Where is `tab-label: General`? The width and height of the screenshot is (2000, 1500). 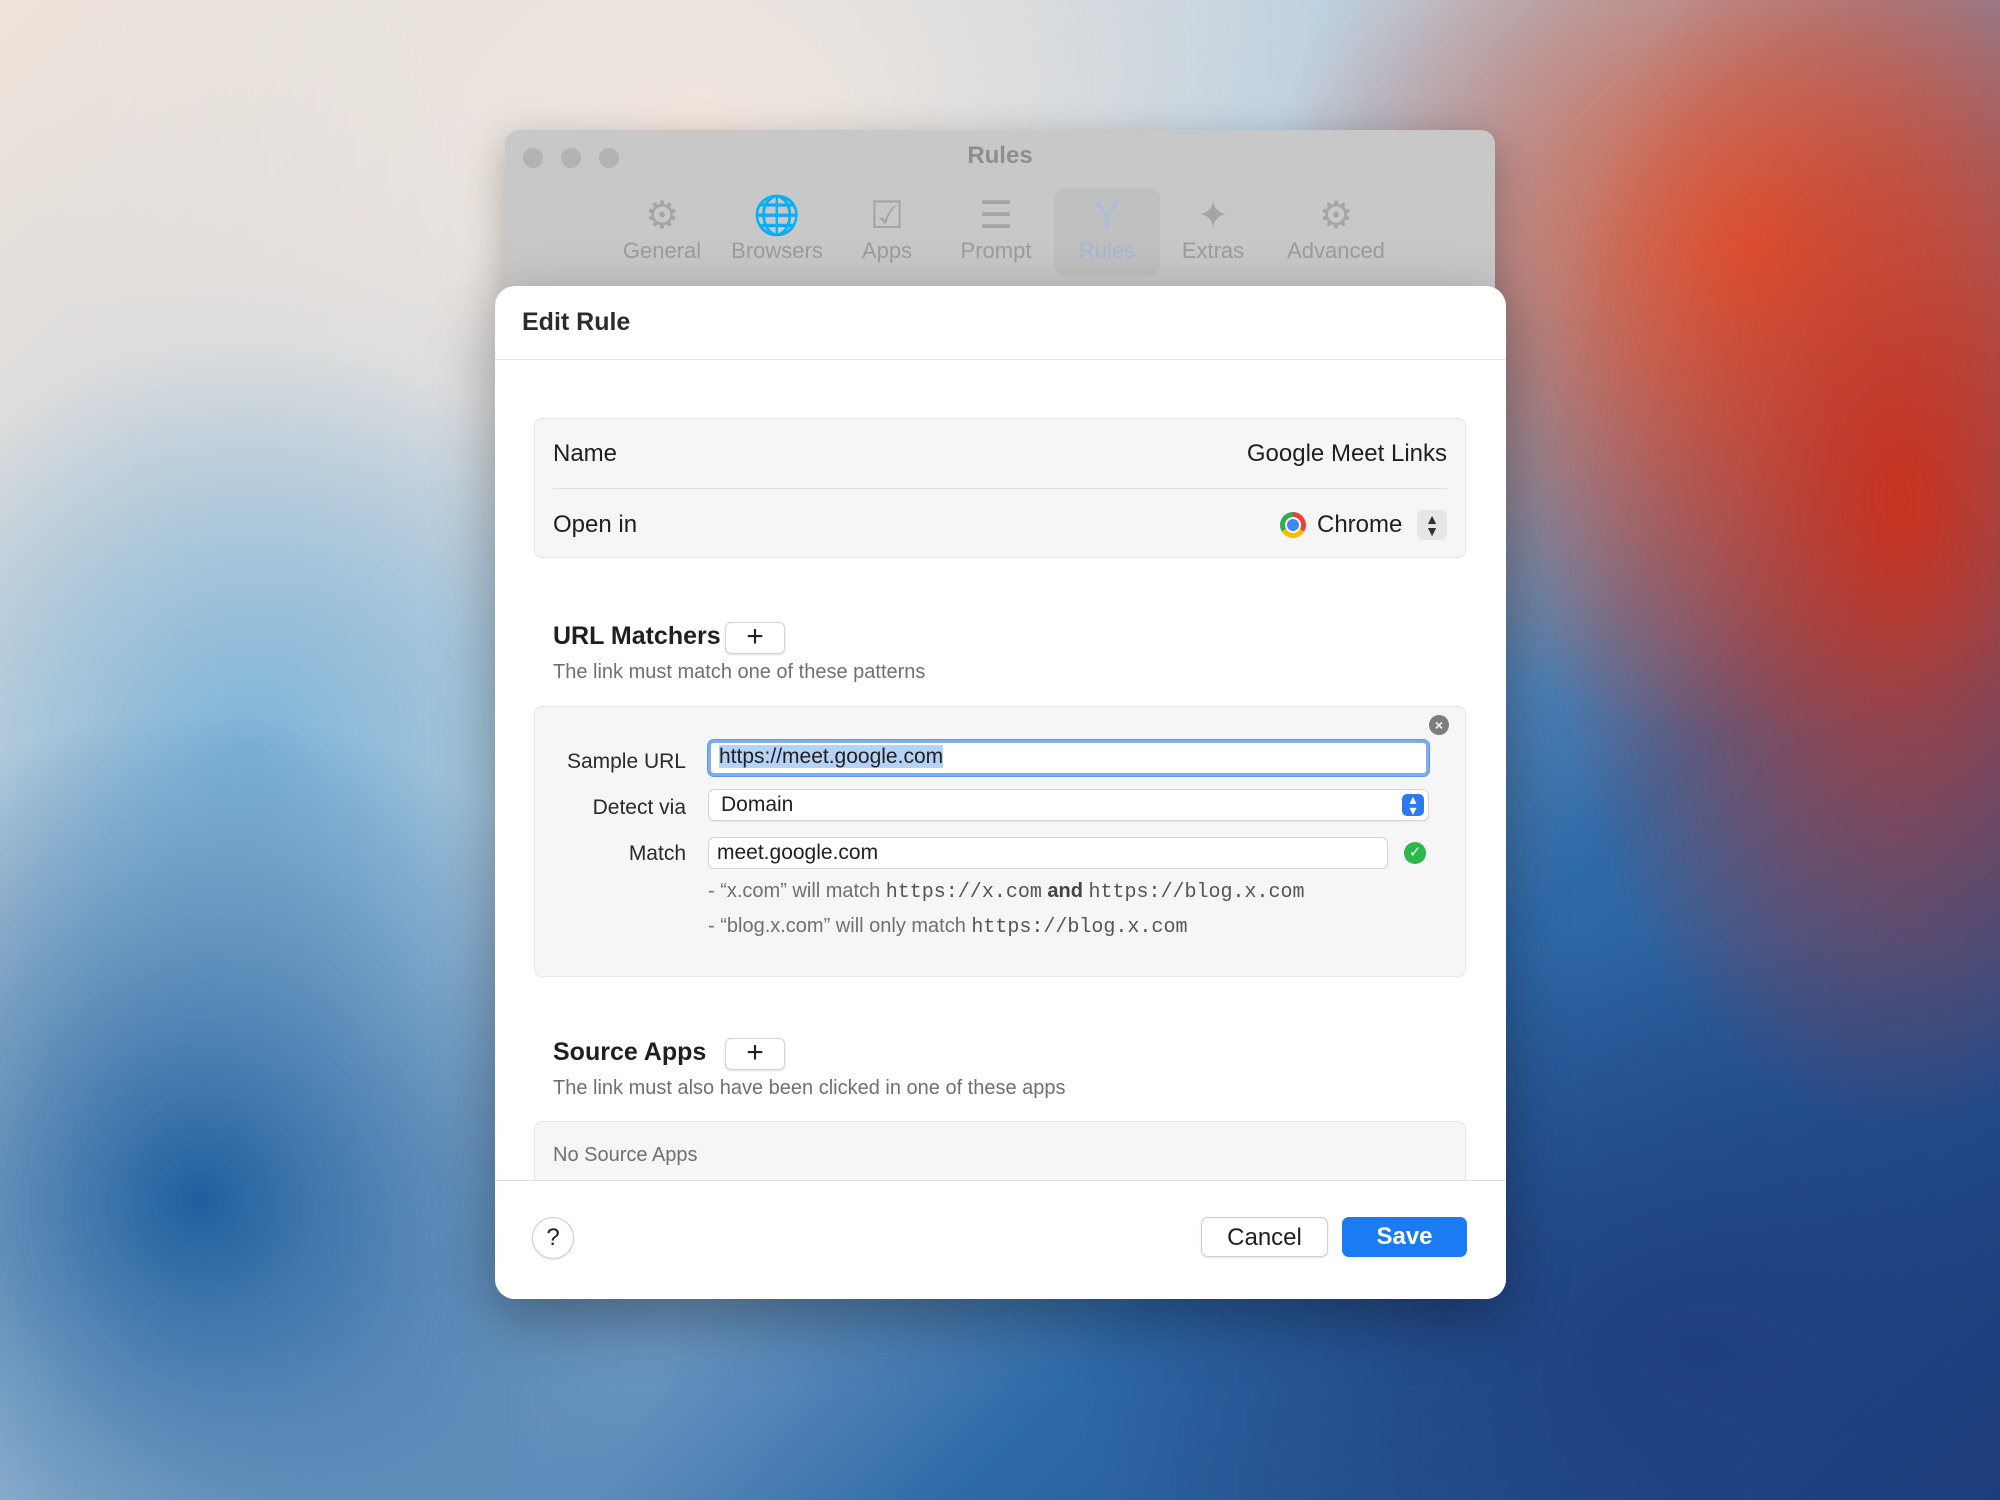
tab-label: General is located at coordinates (662, 250).